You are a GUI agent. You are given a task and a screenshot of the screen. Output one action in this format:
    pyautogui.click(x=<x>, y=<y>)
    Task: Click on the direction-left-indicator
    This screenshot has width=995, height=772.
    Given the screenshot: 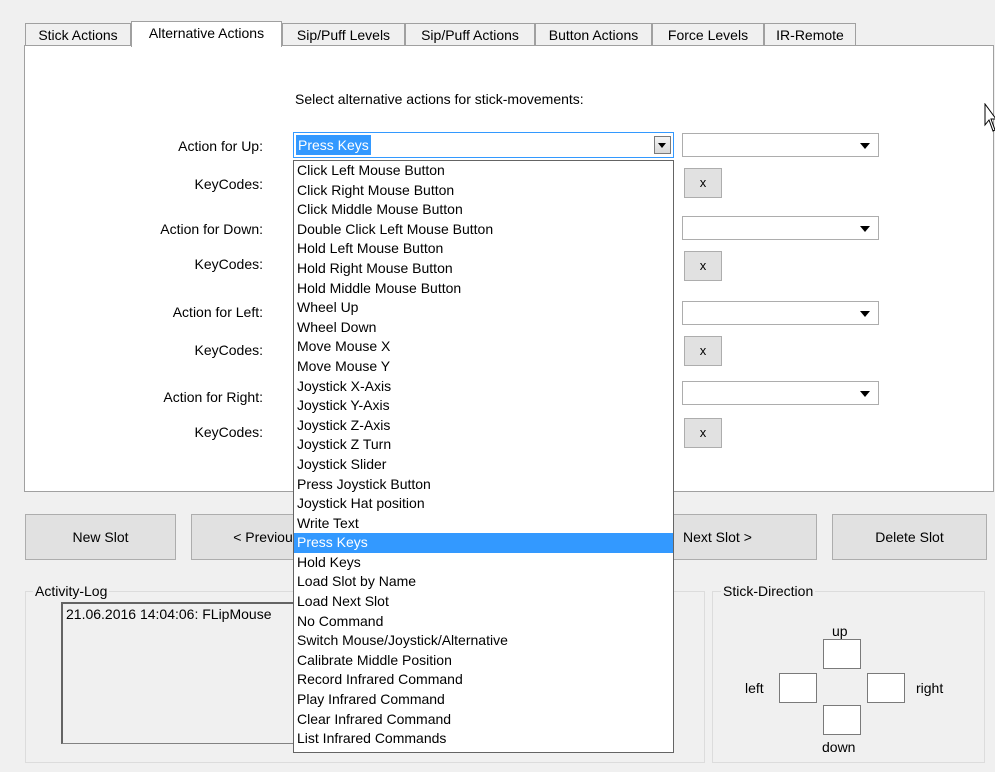 What is the action you would take?
    pyautogui.click(x=798, y=688)
    